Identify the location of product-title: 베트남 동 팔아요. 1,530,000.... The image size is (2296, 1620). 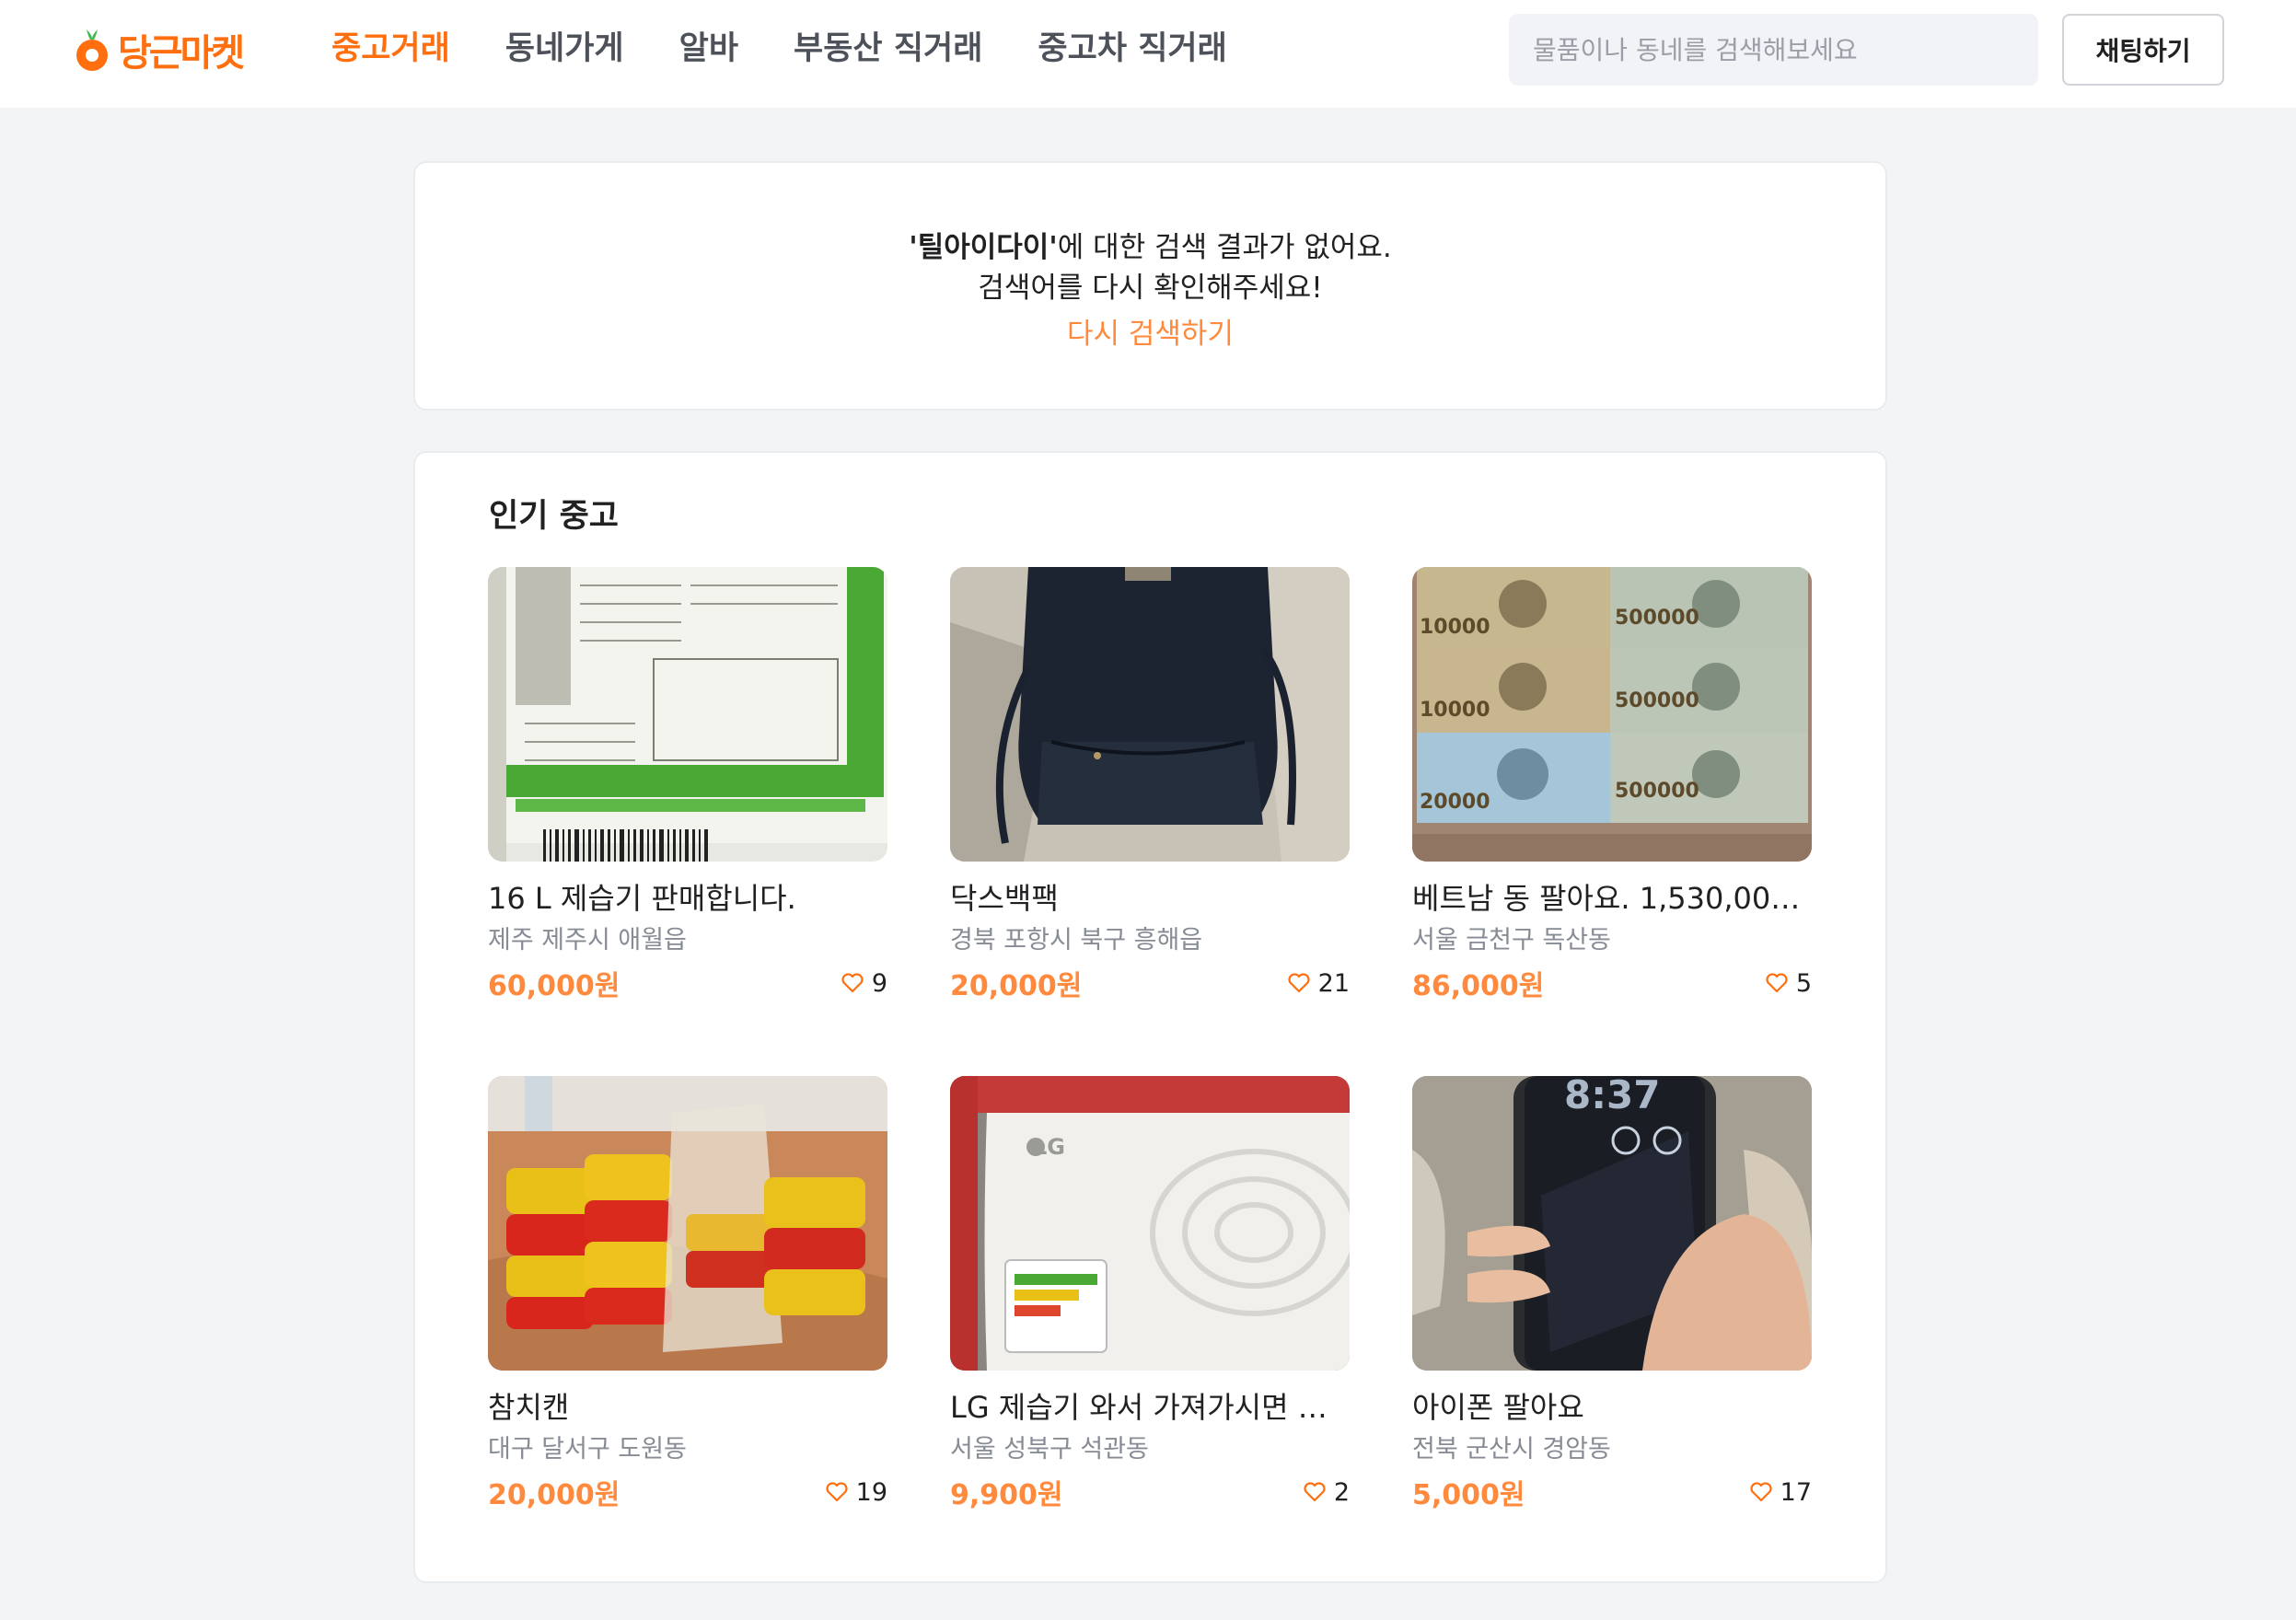
(1612, 898).